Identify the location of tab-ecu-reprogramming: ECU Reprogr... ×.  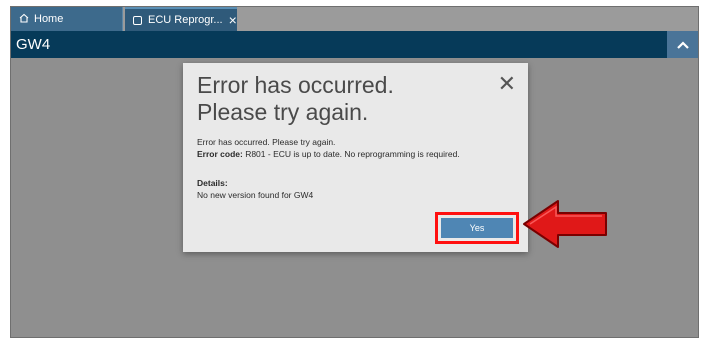
(181, 19).